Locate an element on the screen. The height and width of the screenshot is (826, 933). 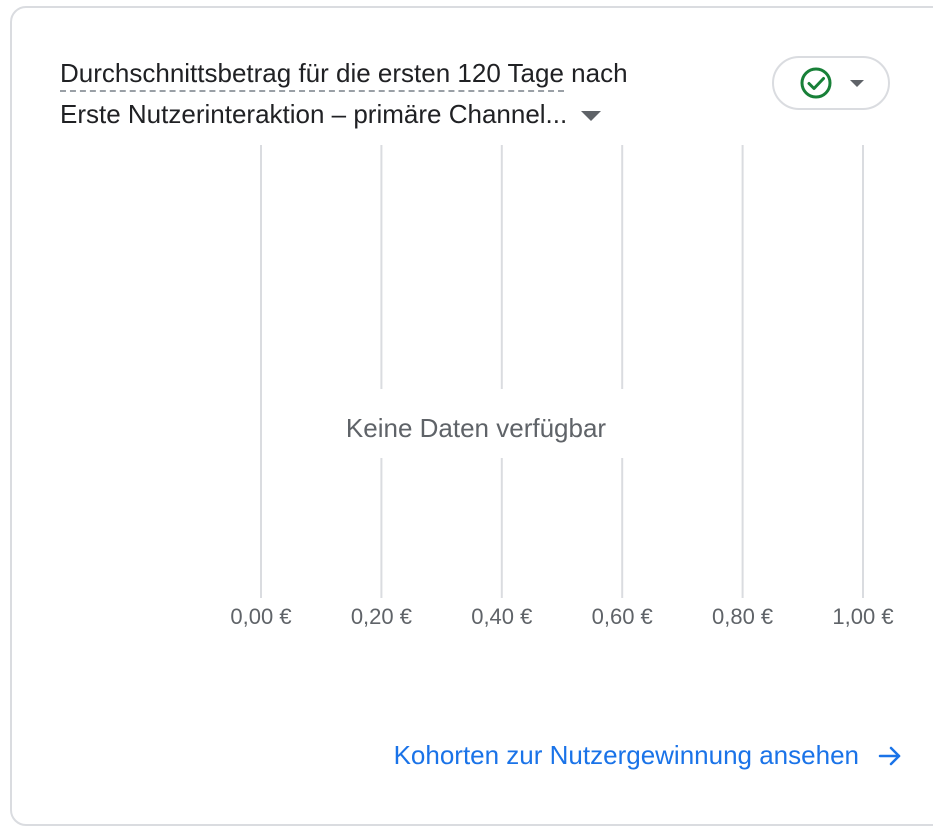
no-data-message: Keine Daten verfügbar is located at coordinates (476, 428).